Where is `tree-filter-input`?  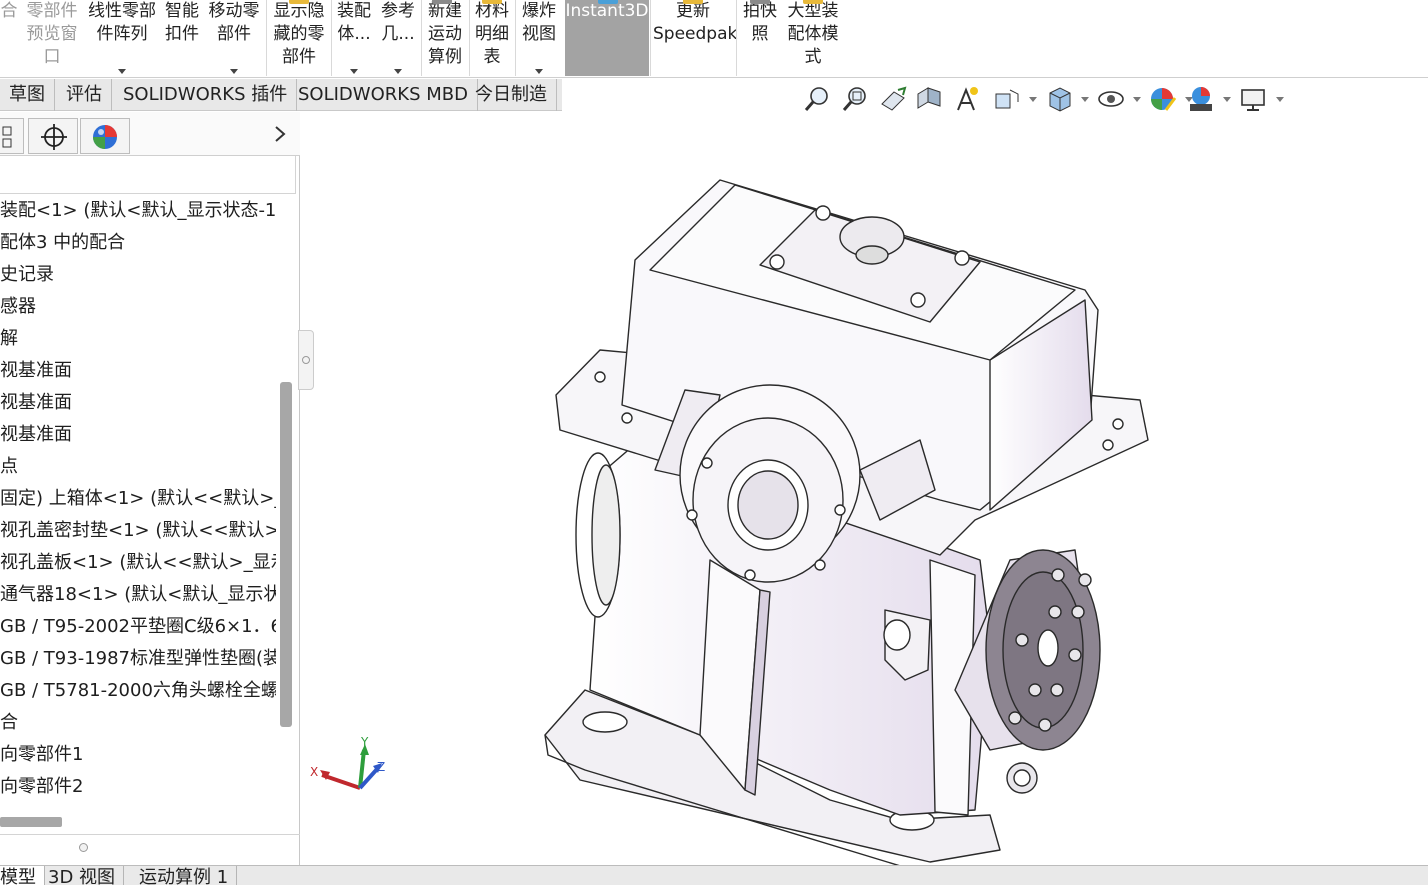
tree-filter-input is located at coordinates (148, 175).